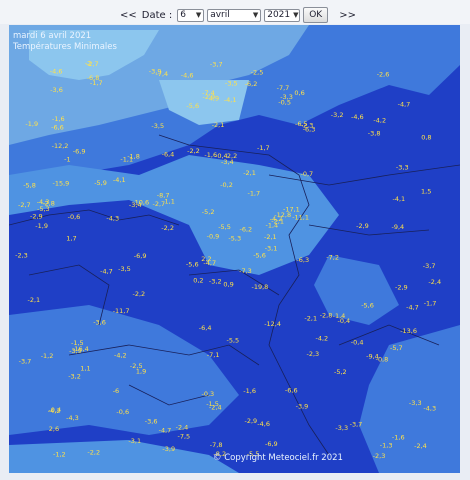 The image size is (470, 480). Describe the element at coordinates (93, 78) in the screenshot. I see `station-temperature-label: -6,8` at that location.